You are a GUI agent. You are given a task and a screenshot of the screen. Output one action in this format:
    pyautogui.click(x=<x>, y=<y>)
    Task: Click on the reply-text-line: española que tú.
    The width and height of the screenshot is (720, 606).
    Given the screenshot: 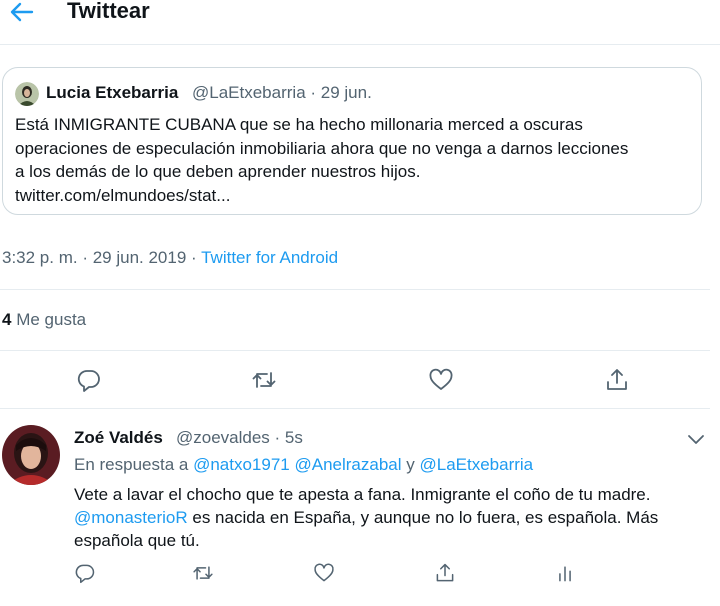 What is the action you would take?
    pyautogui.click(x=137, y=540)
    